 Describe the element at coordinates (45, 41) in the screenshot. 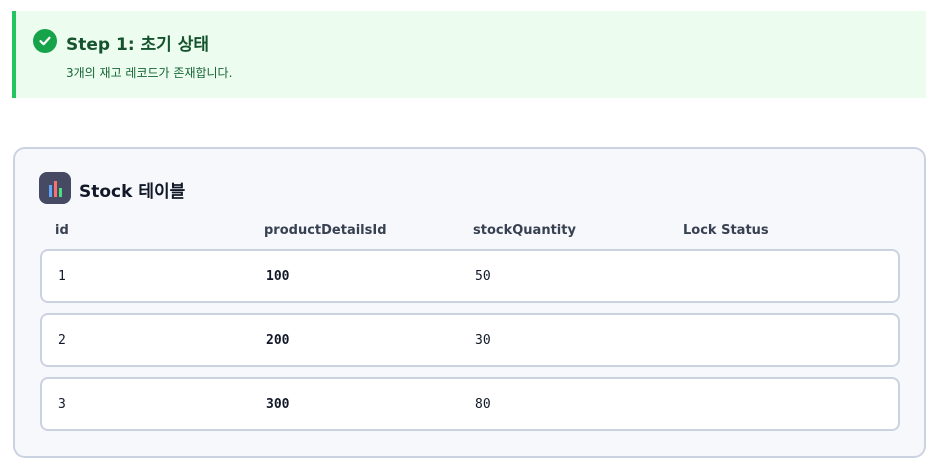

I see `check-circle-icon` at that location.